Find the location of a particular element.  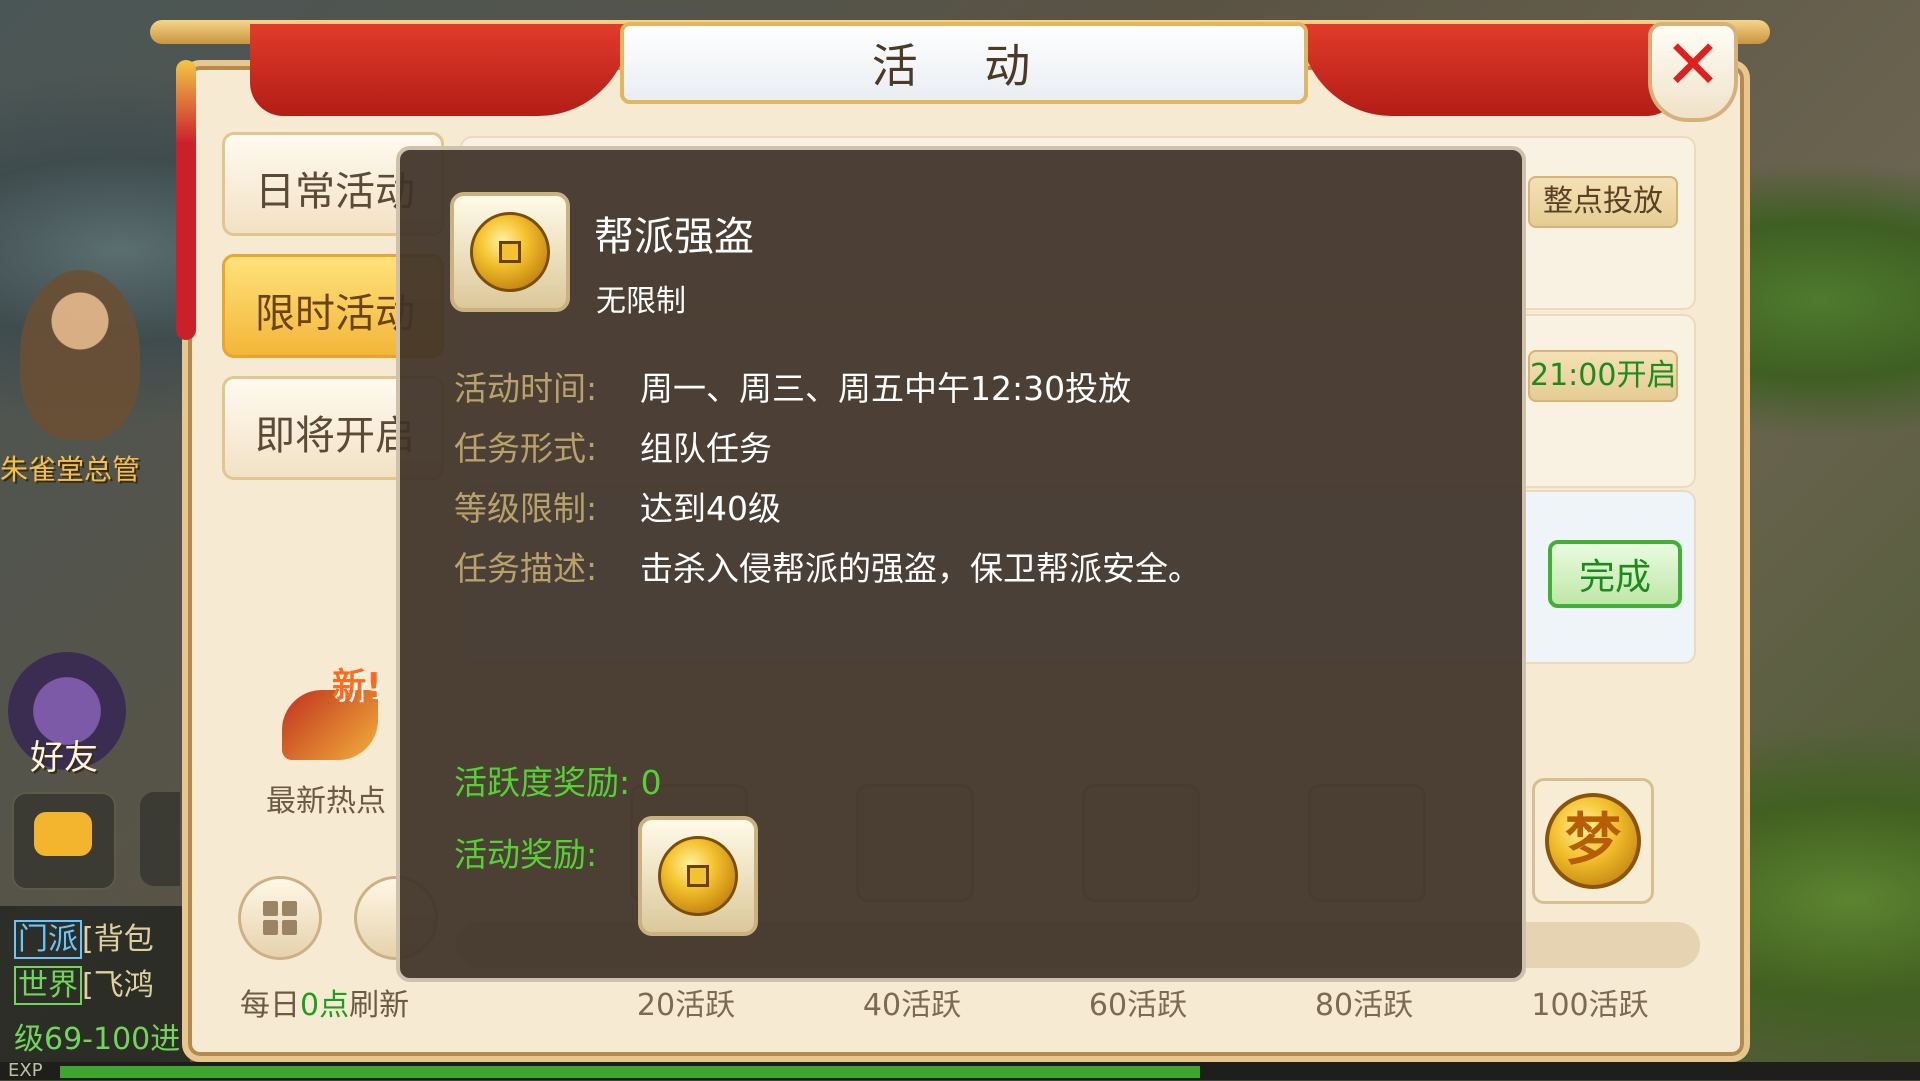

chat-bubble-icon is located at coordinates (63, 834).